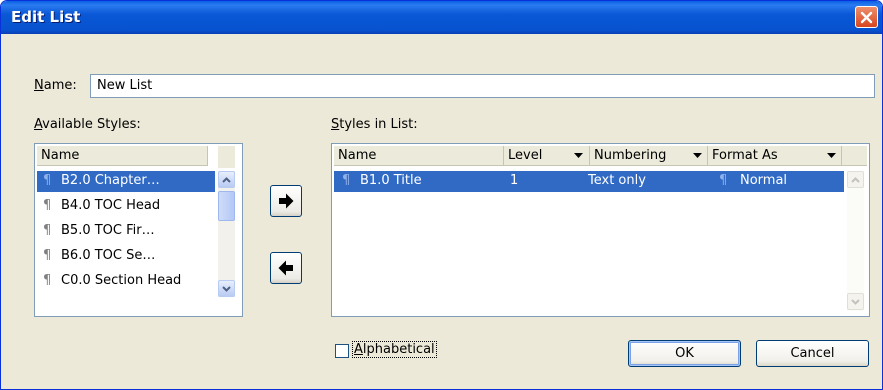 The height and width of the screenshot is (390, 883). Describe the element at coordinates (394, 349) in the screenshot. I see `alphabetical-label: Alphabetical` at that location.